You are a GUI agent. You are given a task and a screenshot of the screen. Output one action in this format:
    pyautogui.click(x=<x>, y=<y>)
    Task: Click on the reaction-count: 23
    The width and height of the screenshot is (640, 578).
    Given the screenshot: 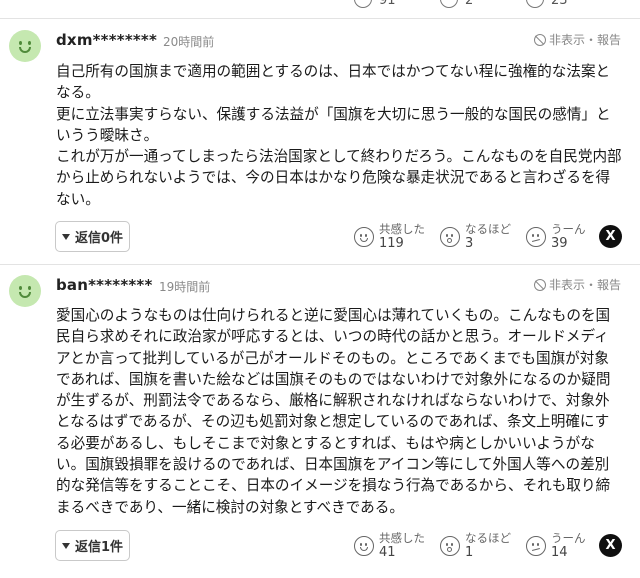 What is the action you would take?
    pyautogui.click(x=559, y=4)
    